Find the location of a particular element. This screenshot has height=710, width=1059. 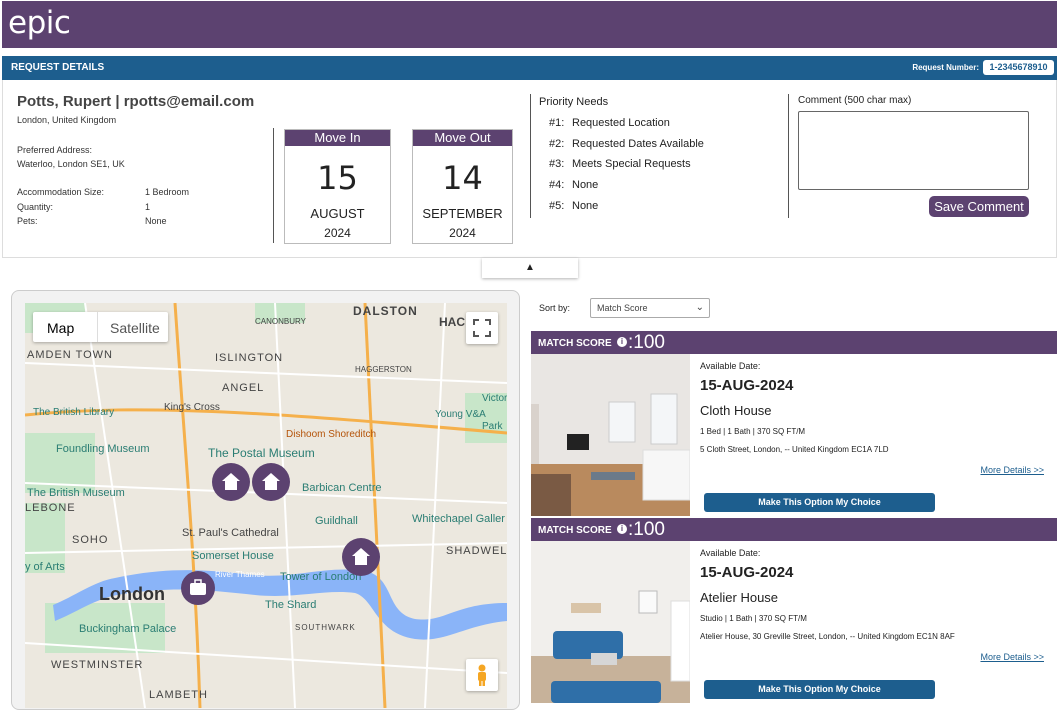

map-label: DALSTON is located at coordinates (385, 311).